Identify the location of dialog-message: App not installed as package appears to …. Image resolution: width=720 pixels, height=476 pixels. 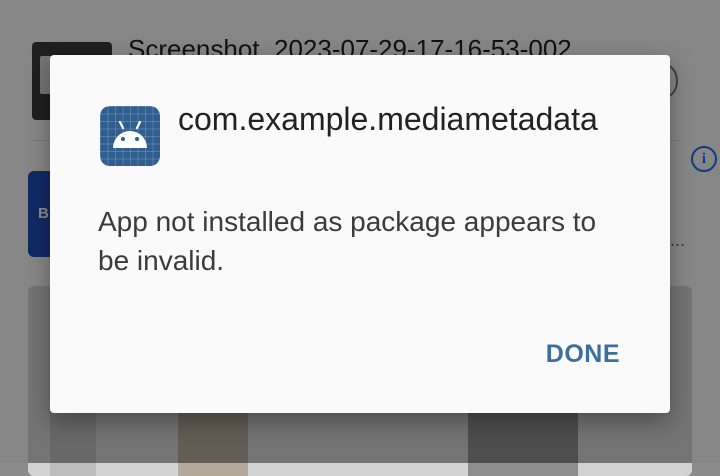
(347, 241).